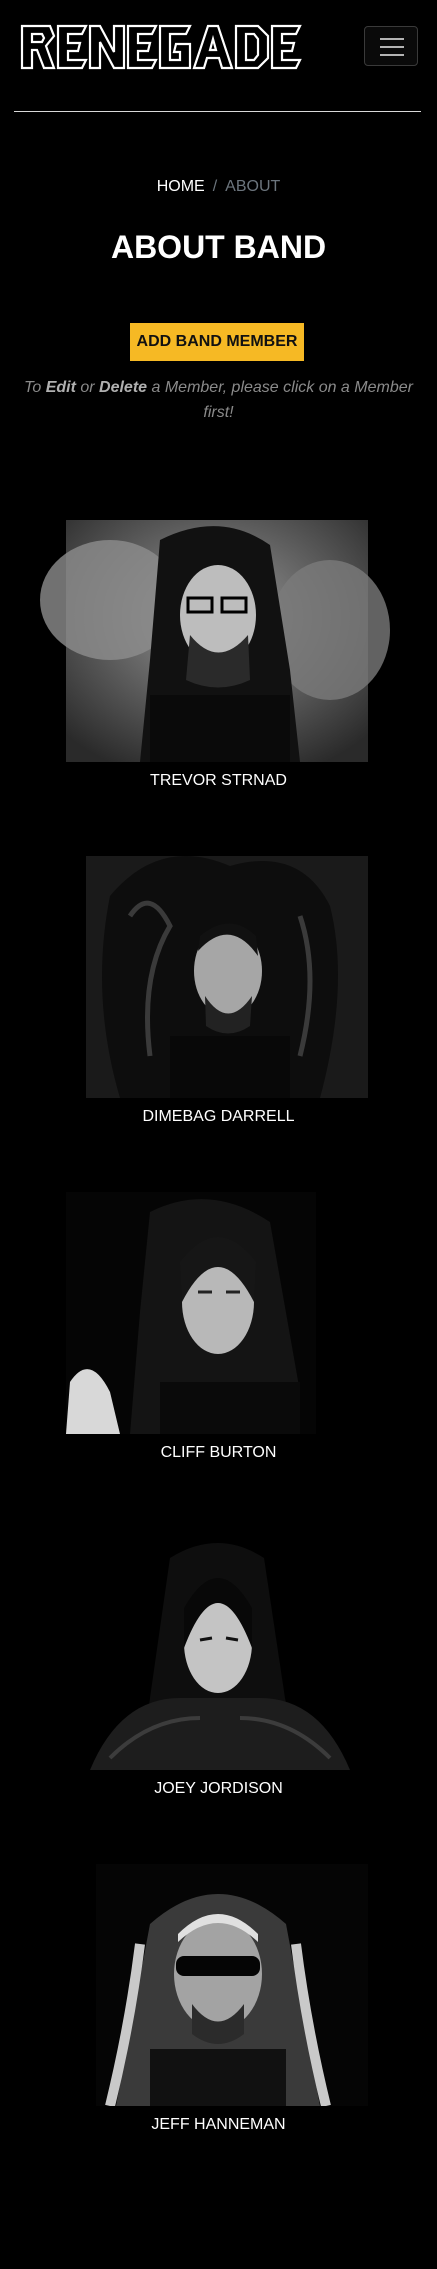 This screenshot has height=2269, width=437. What do you see at coordinates (217, 111) in the screenshot?
I see `header-divider` at bounding box center [217, 111].